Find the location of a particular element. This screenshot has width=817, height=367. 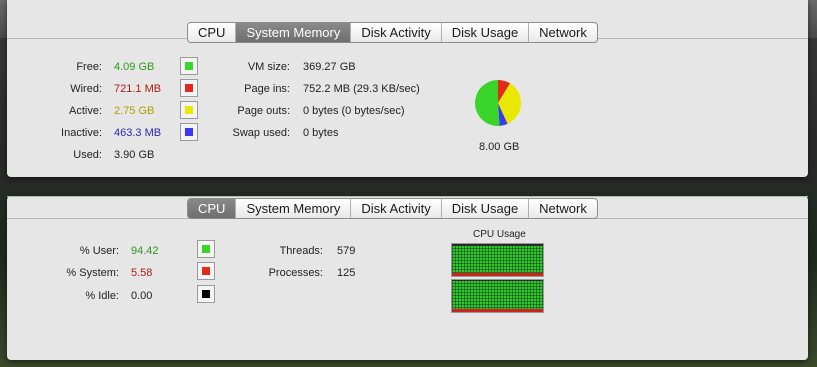

active-value: 2.75 GB is located at coordinates (134, 111).